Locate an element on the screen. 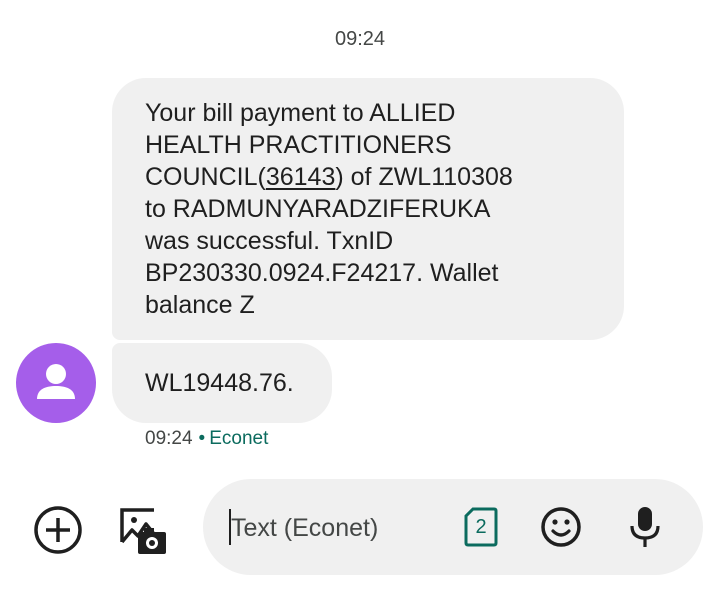  add-icon is located at coordinates (58, 530).